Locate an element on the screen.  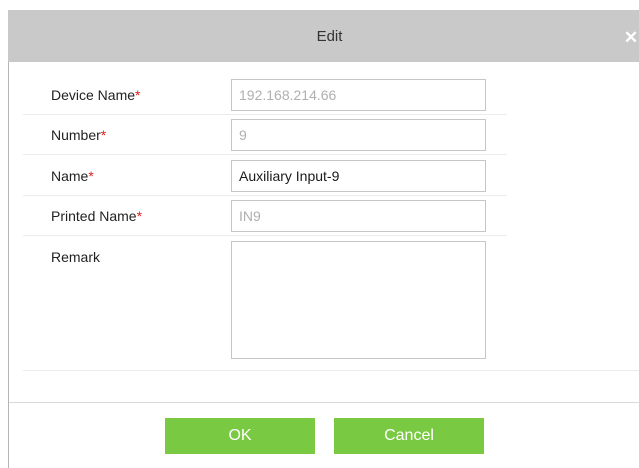
remark-textarea is located at coordinates (358, 300).